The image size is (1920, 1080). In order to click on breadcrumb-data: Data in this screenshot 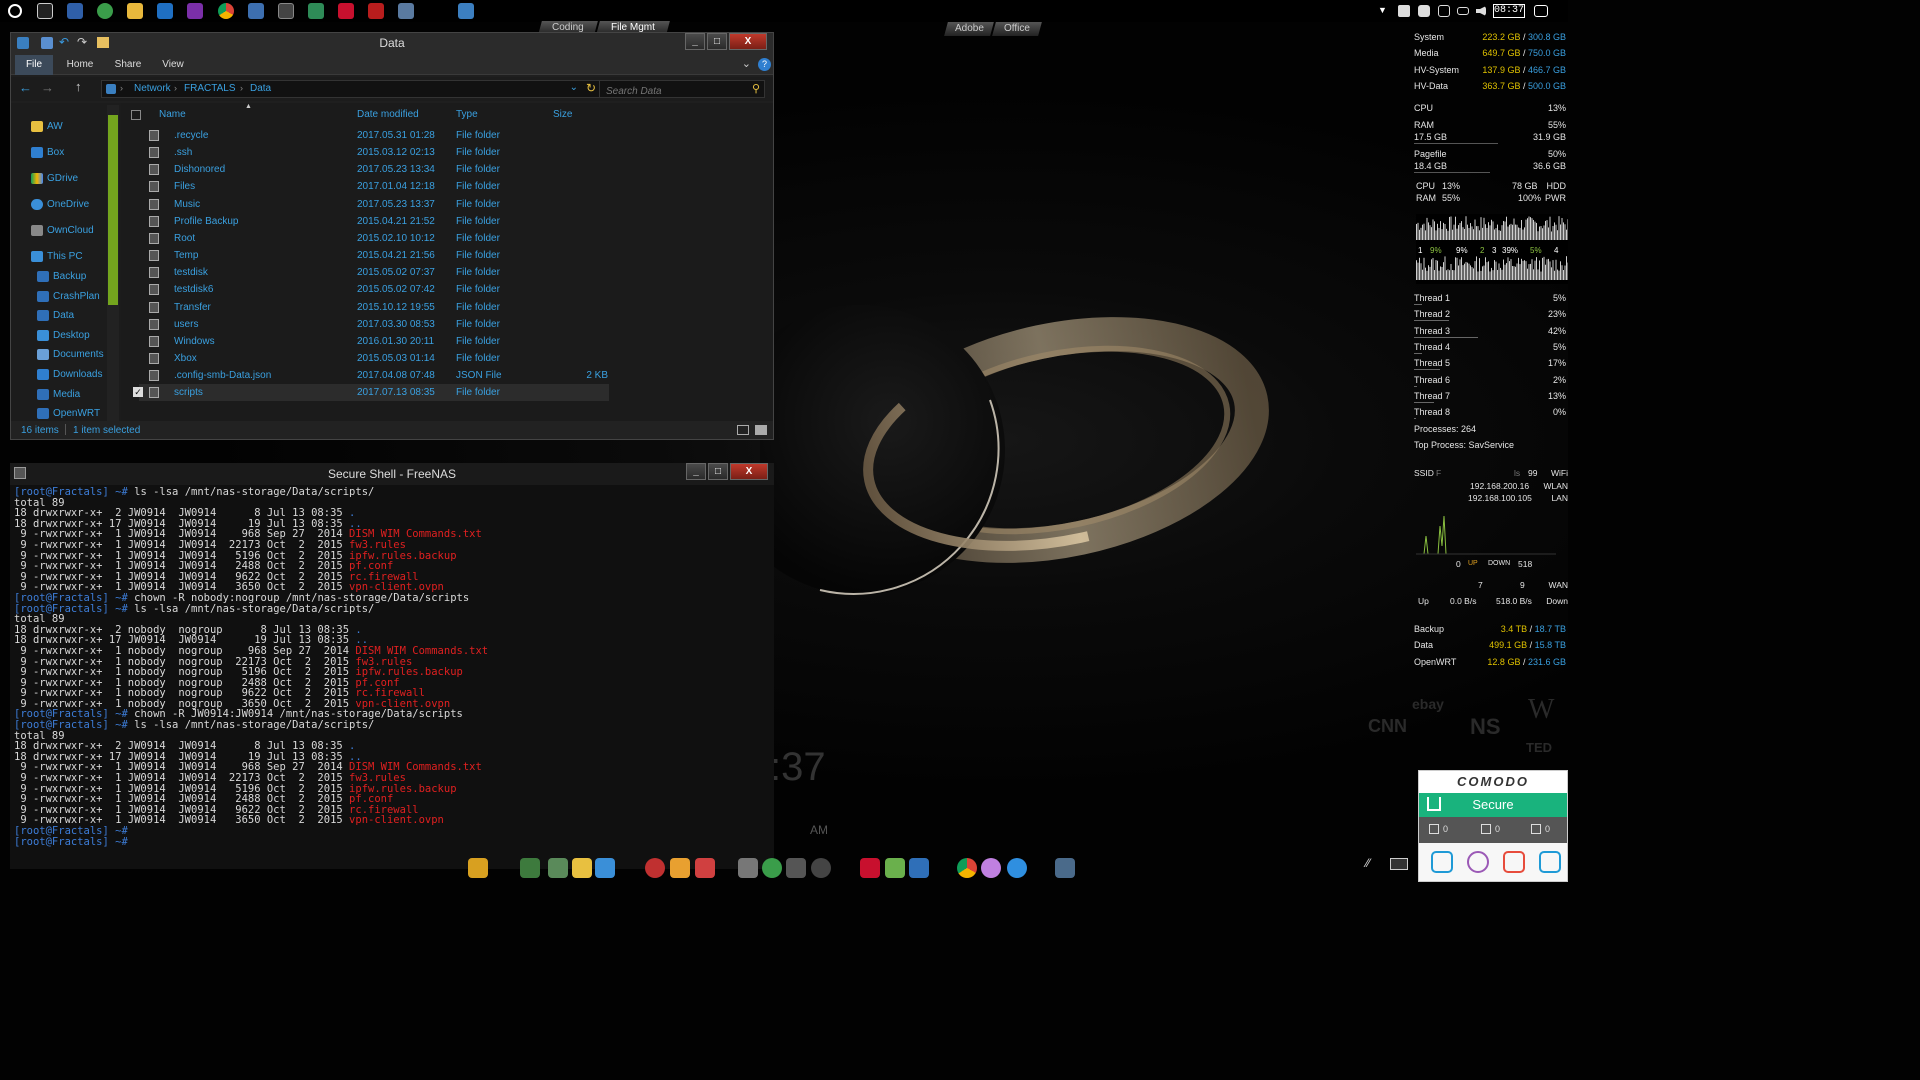, I will do `click(260, 88)`.